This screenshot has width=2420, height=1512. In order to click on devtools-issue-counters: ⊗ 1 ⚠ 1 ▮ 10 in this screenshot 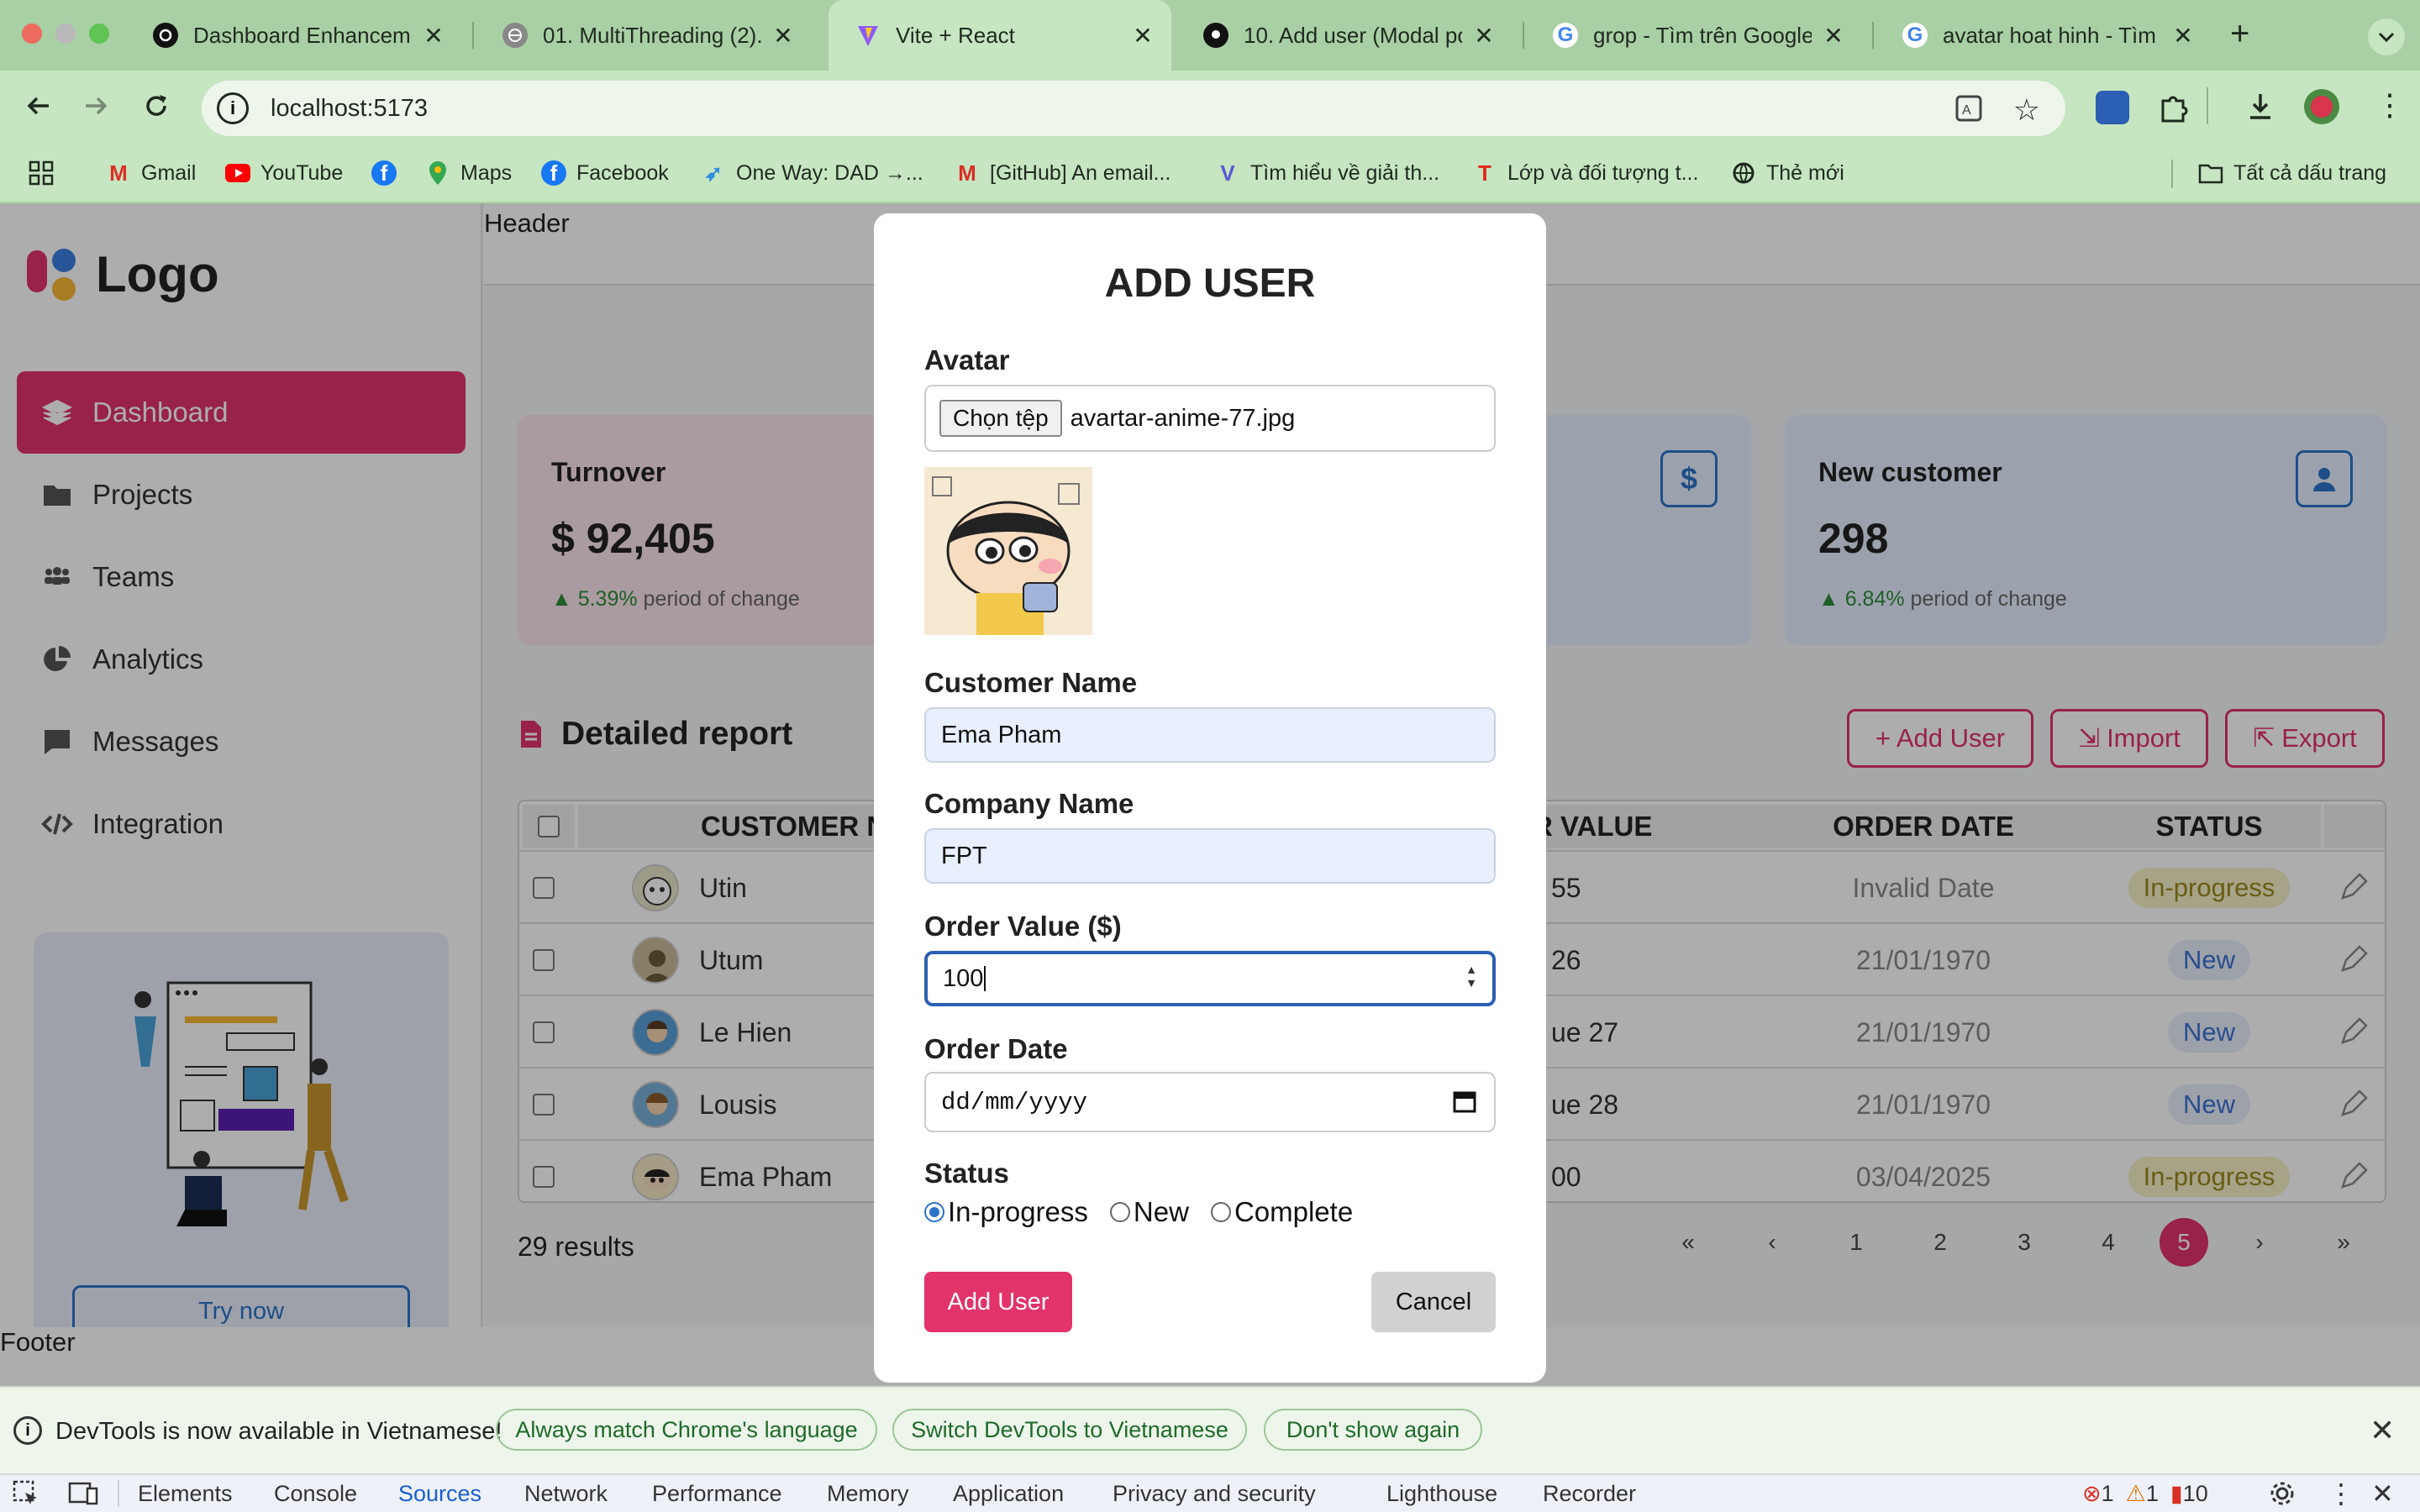, I will do `click(2145, 1493)`.